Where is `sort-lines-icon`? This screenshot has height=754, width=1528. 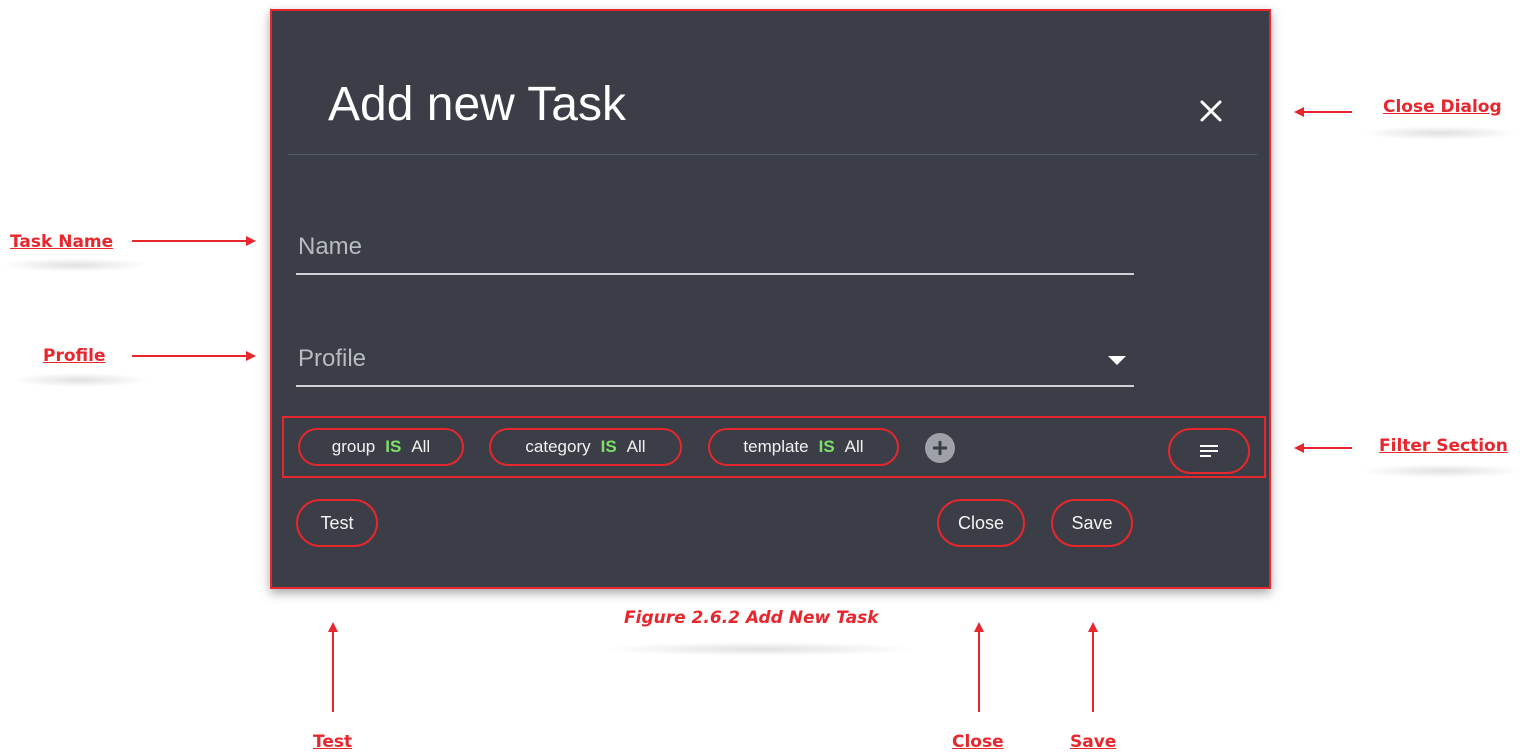 sort-lines-icon is located at coordinates (1209, 451).